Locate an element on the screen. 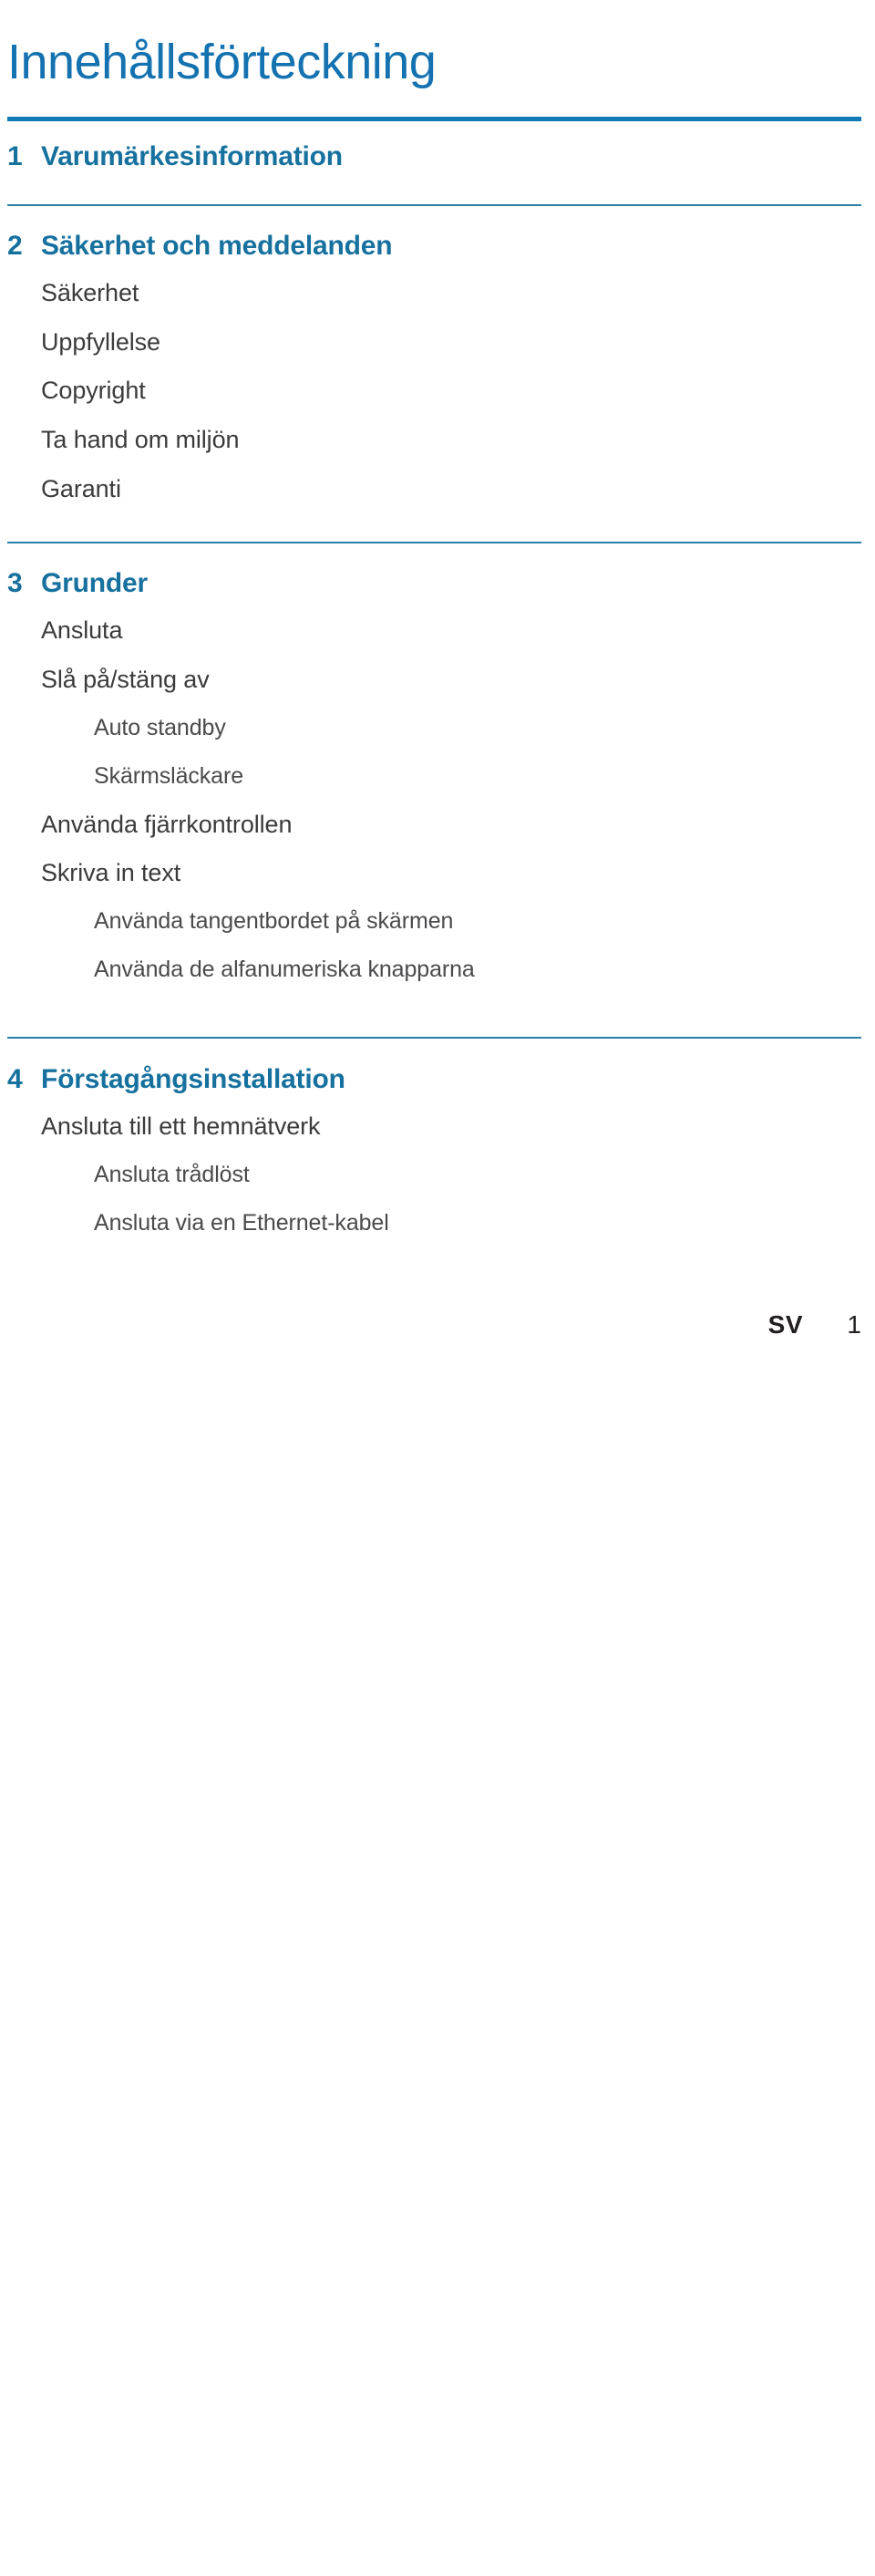 This screenshot has height=2576, width=875. page-footer: SV 1 is located at coordinates (434, 1325).